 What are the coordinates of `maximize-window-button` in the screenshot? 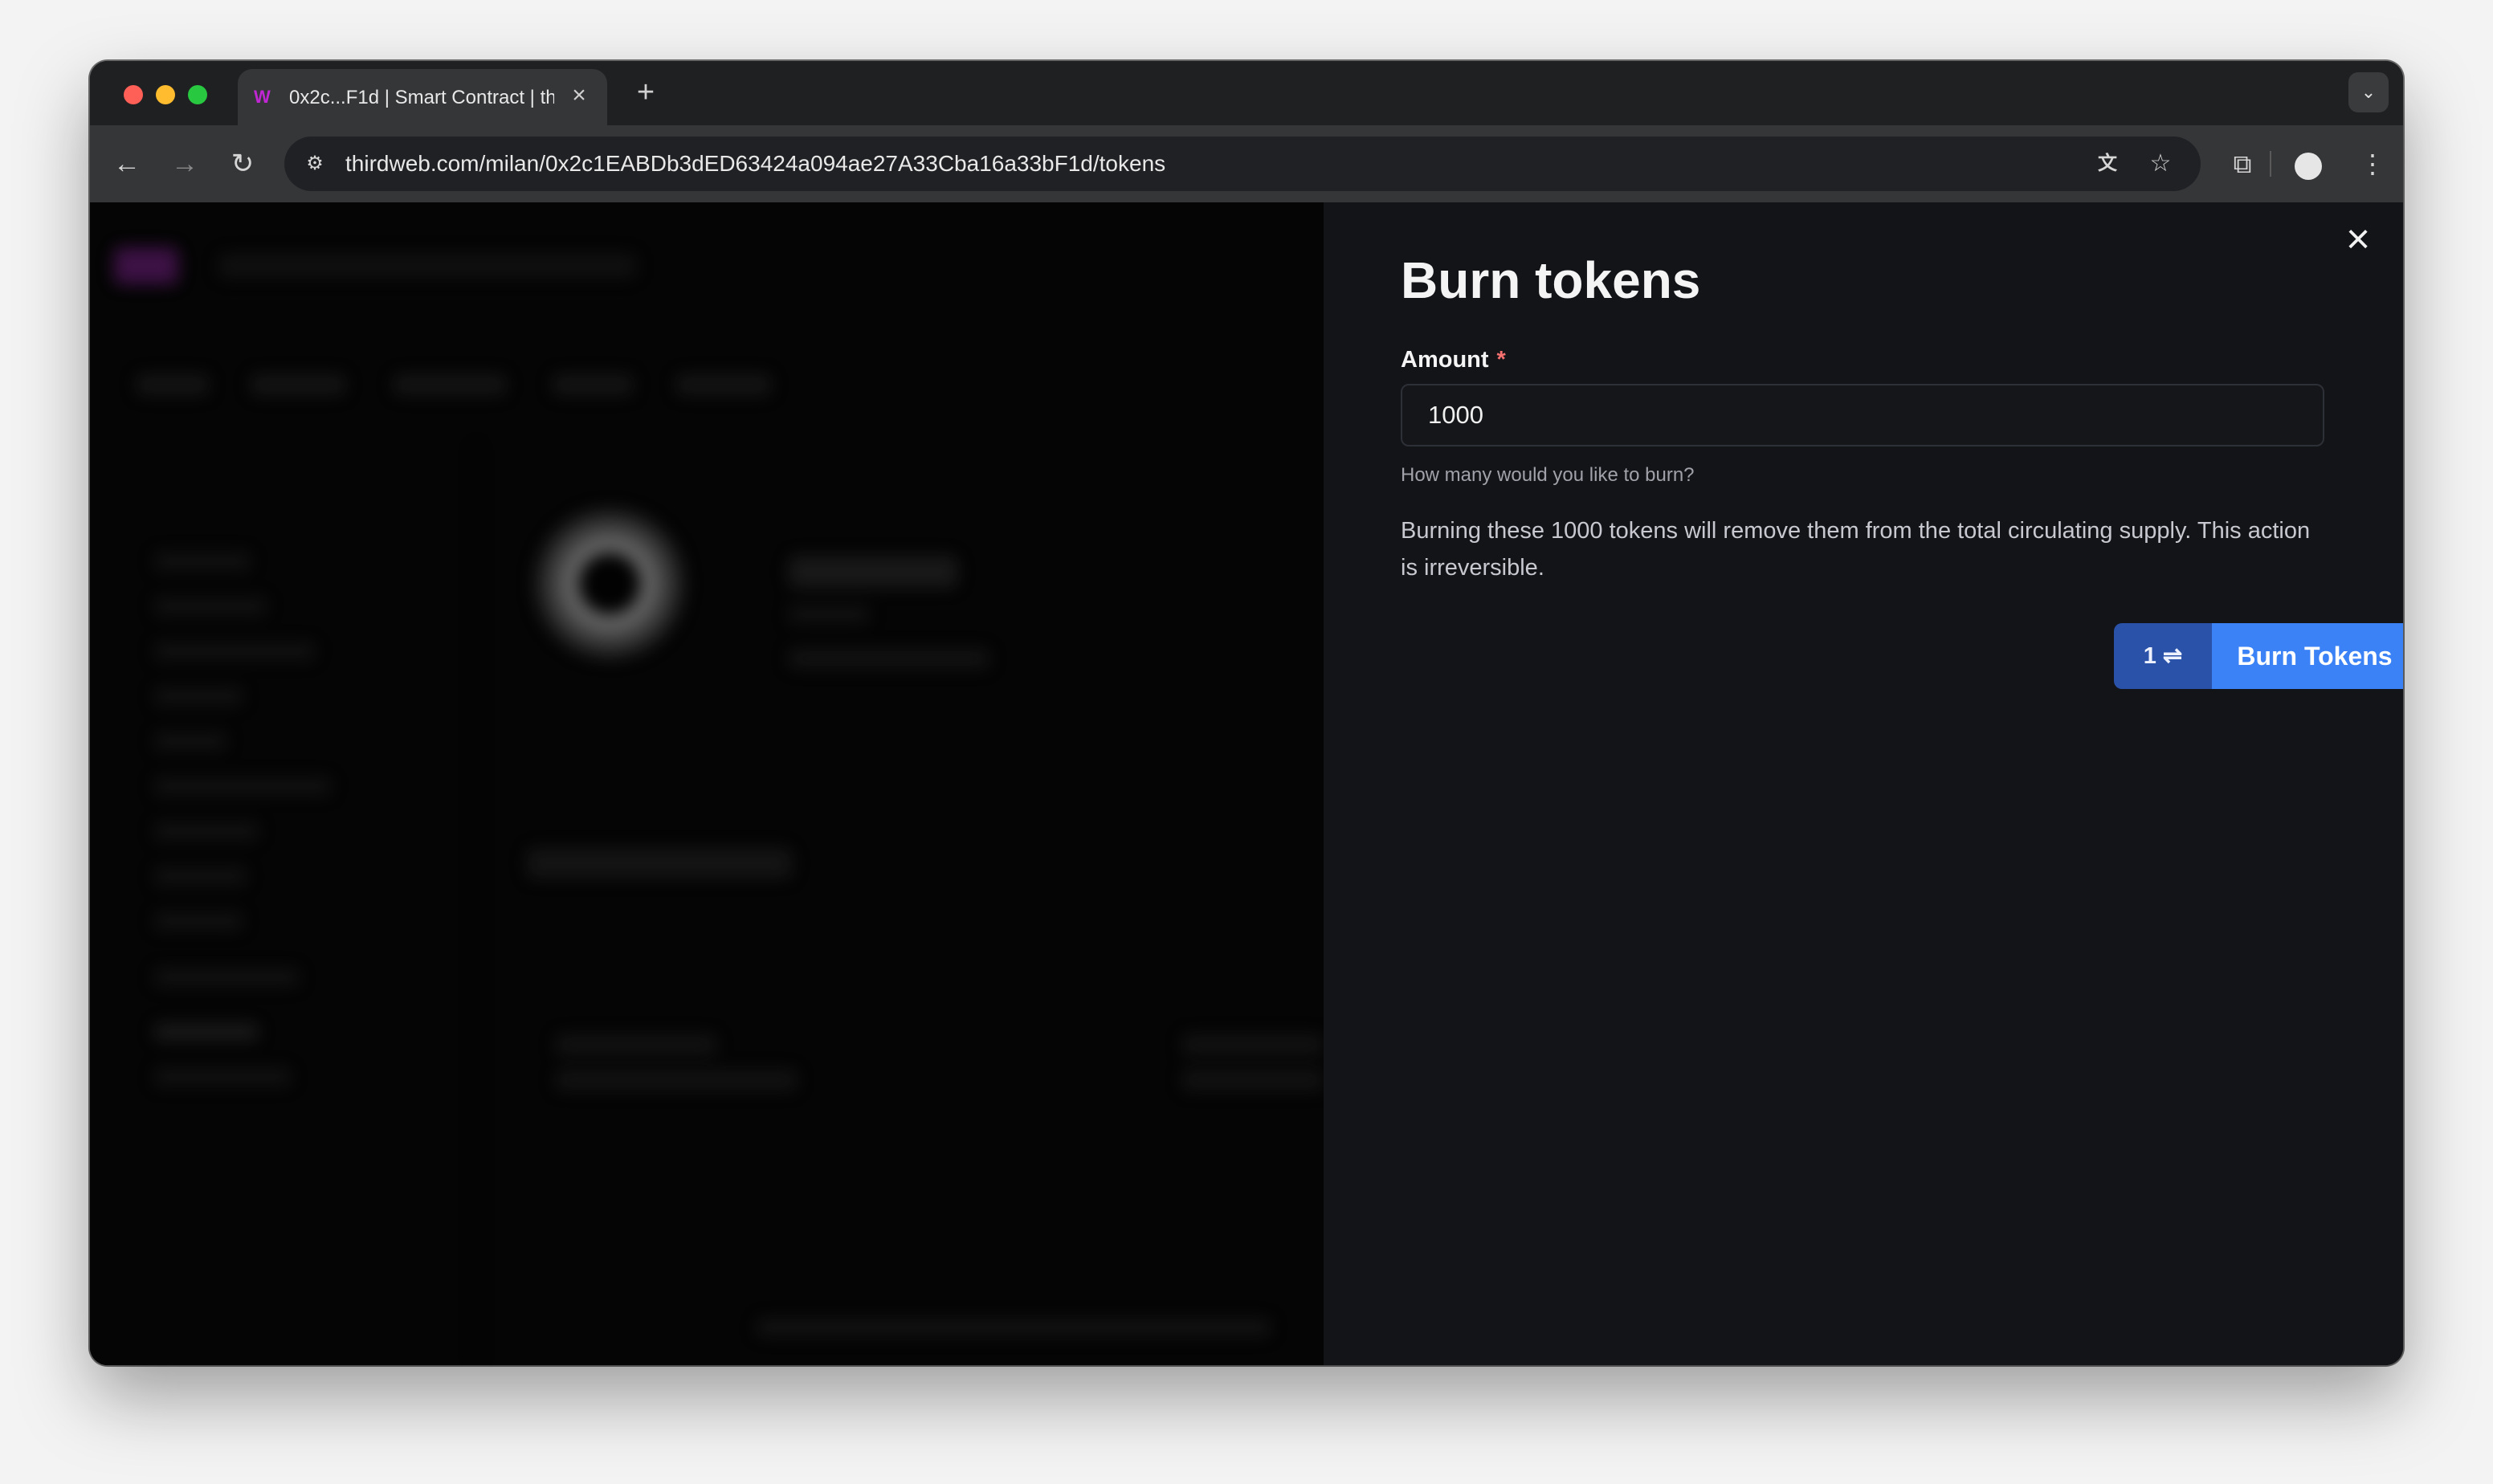 It's located at (197, 94).